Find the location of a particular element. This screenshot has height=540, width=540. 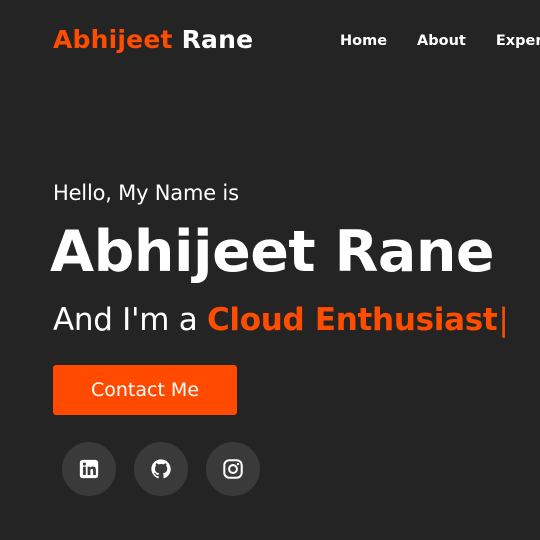

instagram-link is located at coordinates (233, 469).